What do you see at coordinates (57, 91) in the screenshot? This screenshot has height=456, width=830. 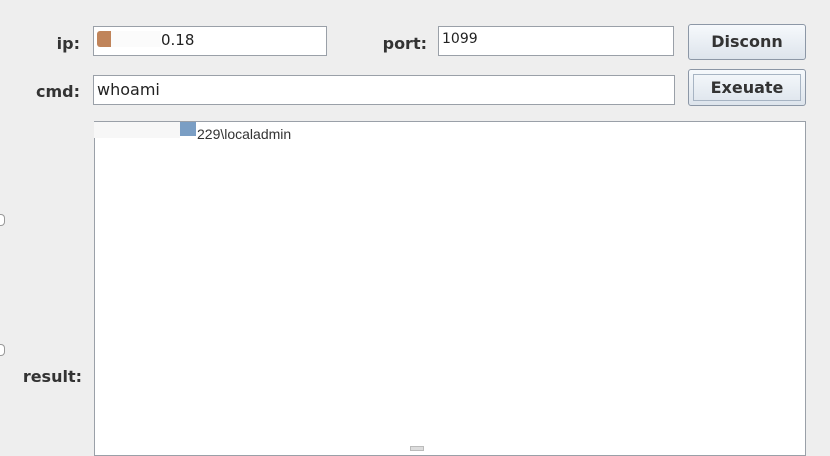 I see `cmd-label: cmd:` at bounding box center [57, 91].